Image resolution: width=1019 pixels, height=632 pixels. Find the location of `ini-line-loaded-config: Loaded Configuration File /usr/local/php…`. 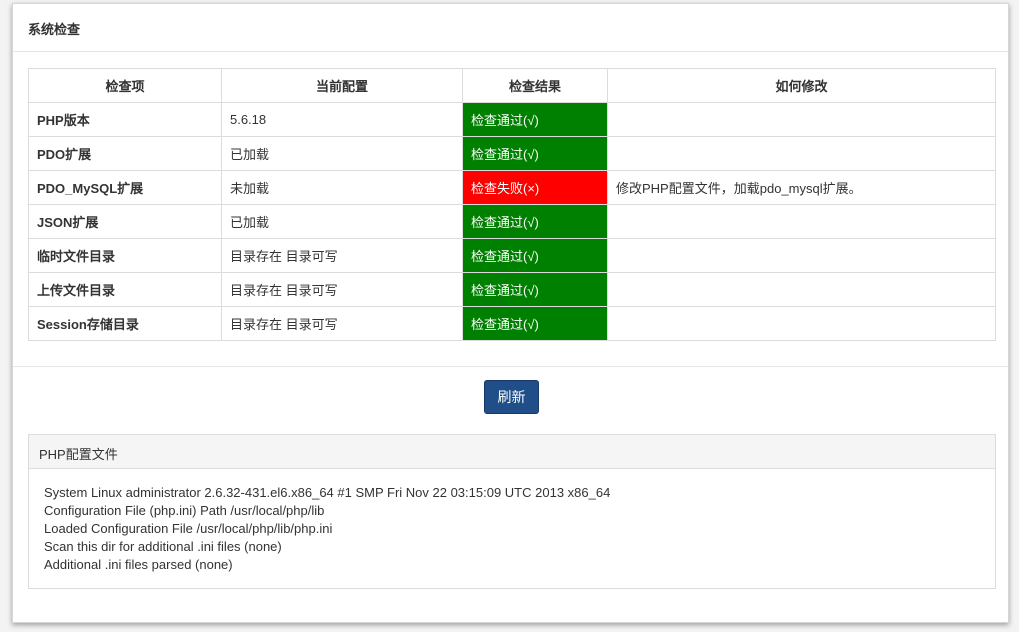

ini-line-loaded-config: Loaded Configuration File /usr/local/php… is located at coordinates (188, 528).